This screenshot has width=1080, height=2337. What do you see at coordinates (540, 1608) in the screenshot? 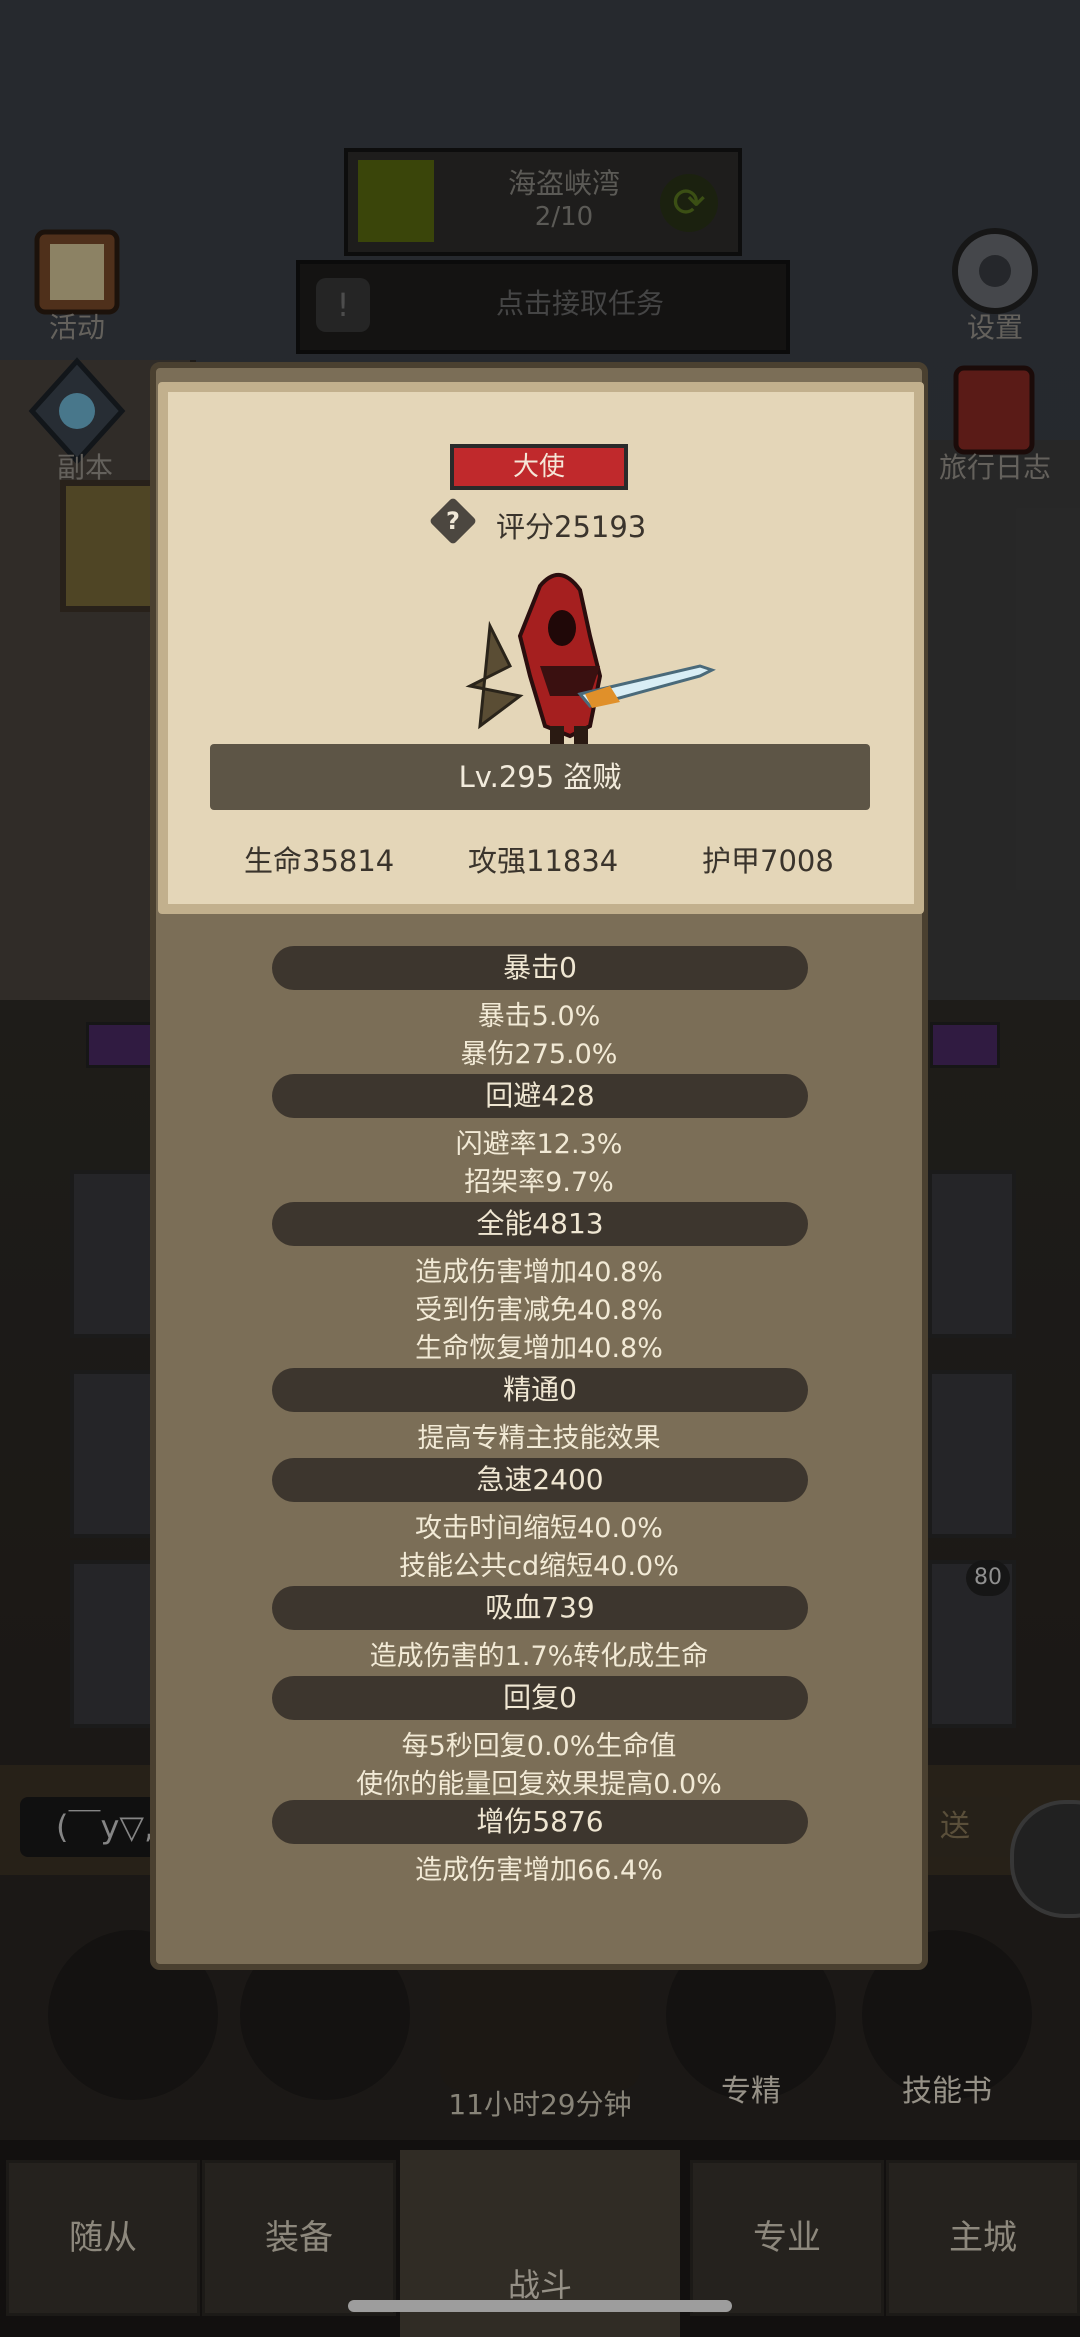
I see `stat-group-header: 吸血739` at bounding box center [540, 1608].